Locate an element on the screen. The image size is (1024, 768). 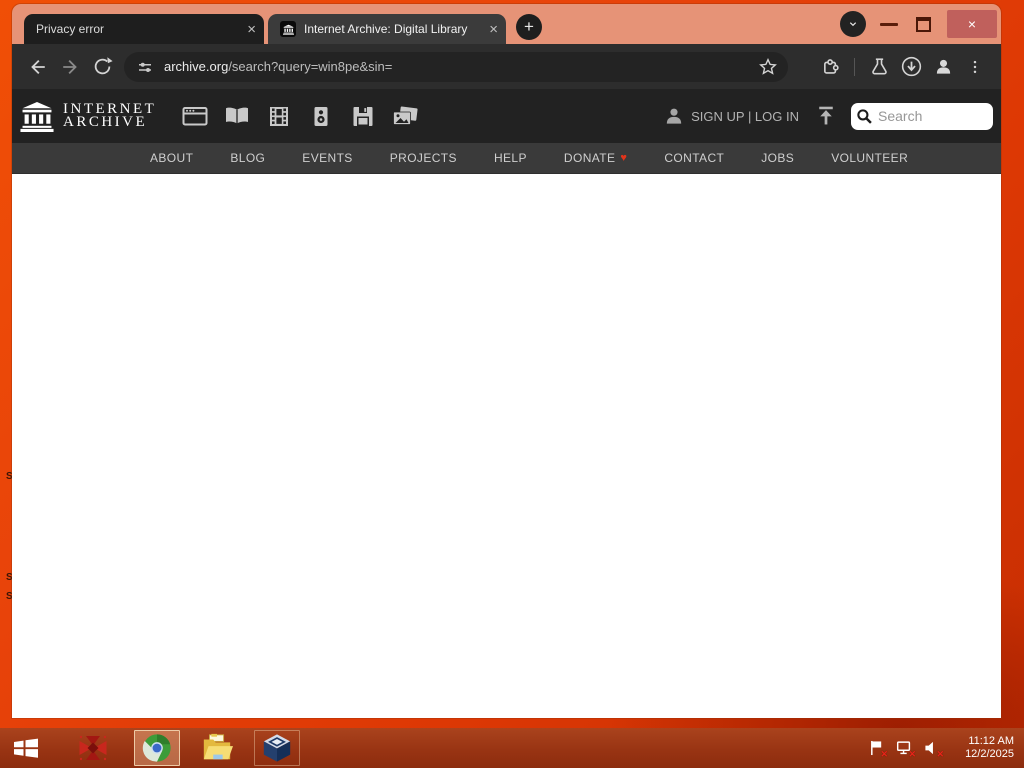
clock-date: 12/2/2025 is located at coordinates (989, 754).